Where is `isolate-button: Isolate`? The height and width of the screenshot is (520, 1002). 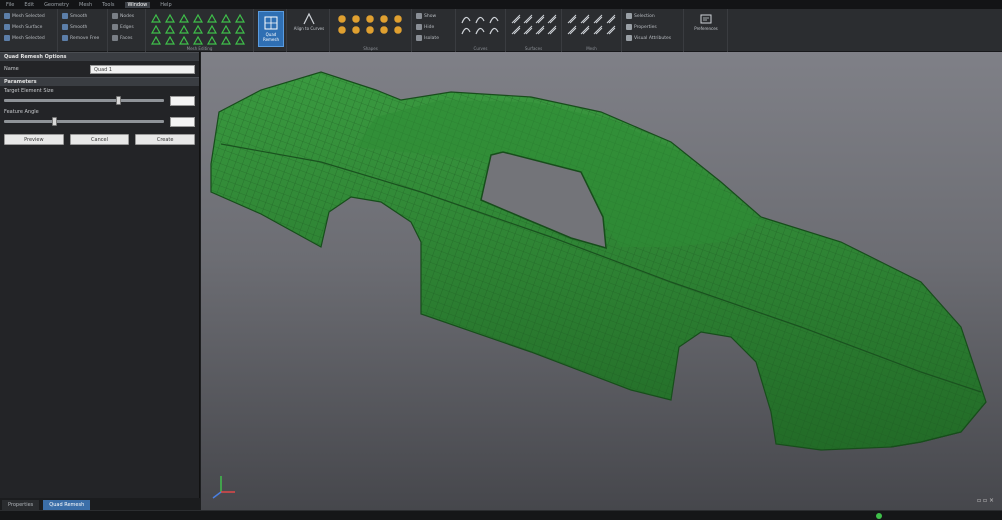 isolate-button: Isolate is located at coordinates (427, 38).